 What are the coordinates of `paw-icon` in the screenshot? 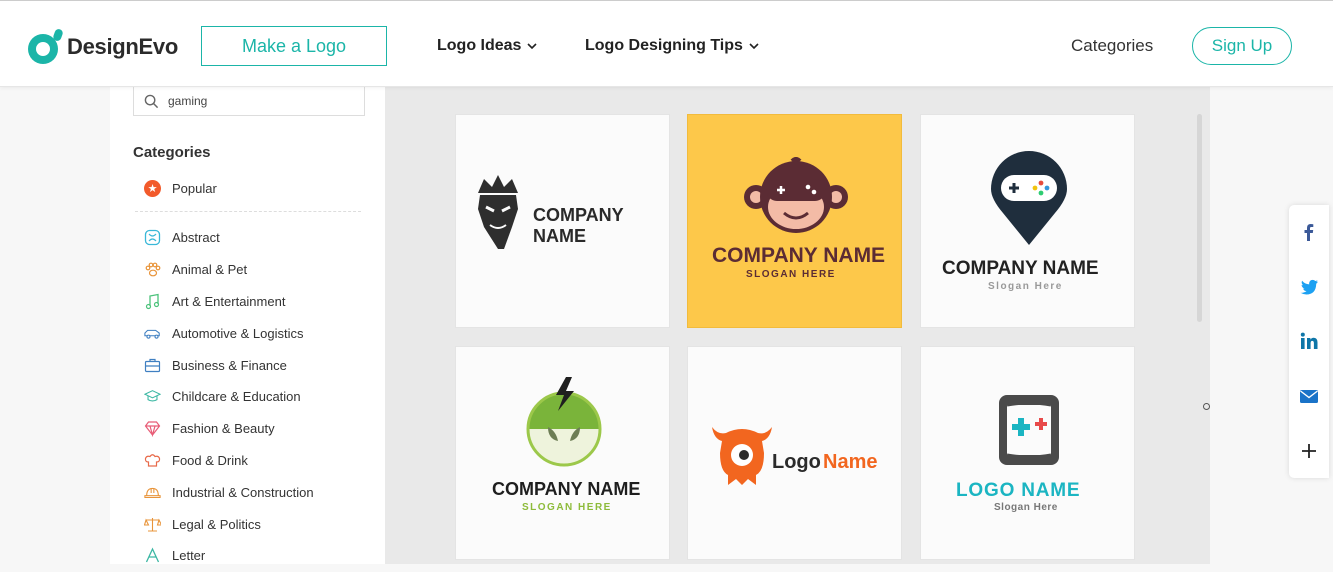 It's located at (152, 269).